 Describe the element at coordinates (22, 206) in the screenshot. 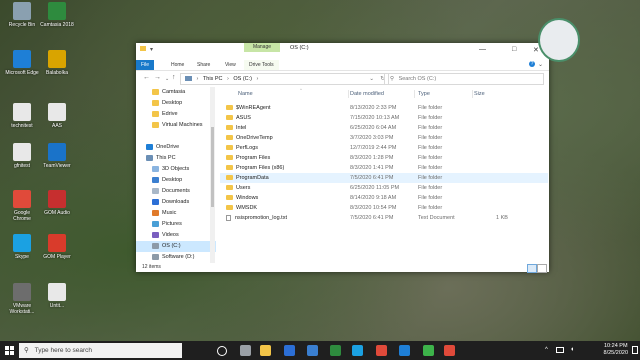

I see `desktop-icon: Google Chrome` at that location.